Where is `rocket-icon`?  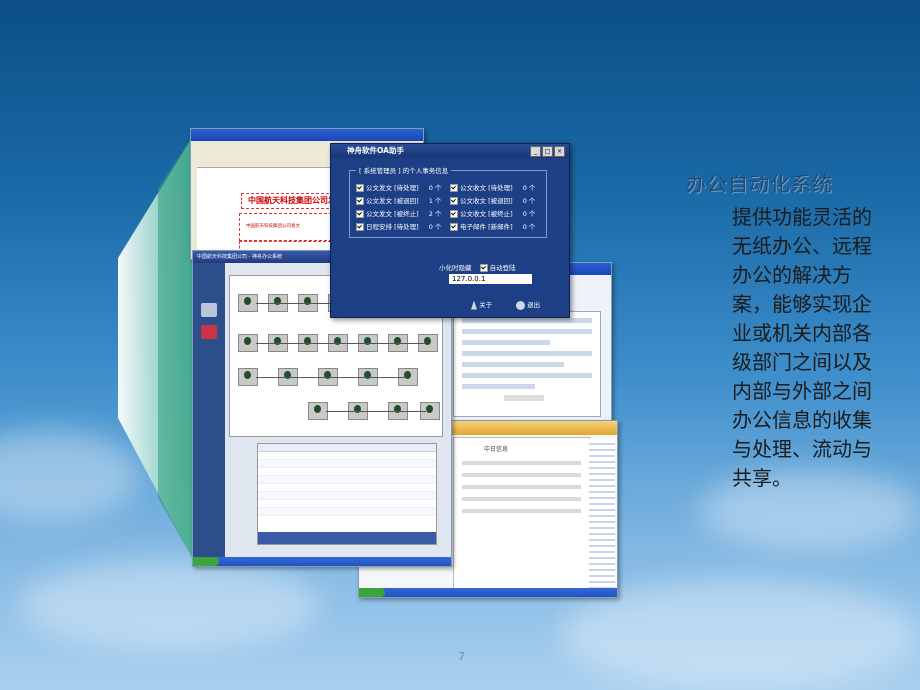 rocket-icon is located at coordinates (474, 305).